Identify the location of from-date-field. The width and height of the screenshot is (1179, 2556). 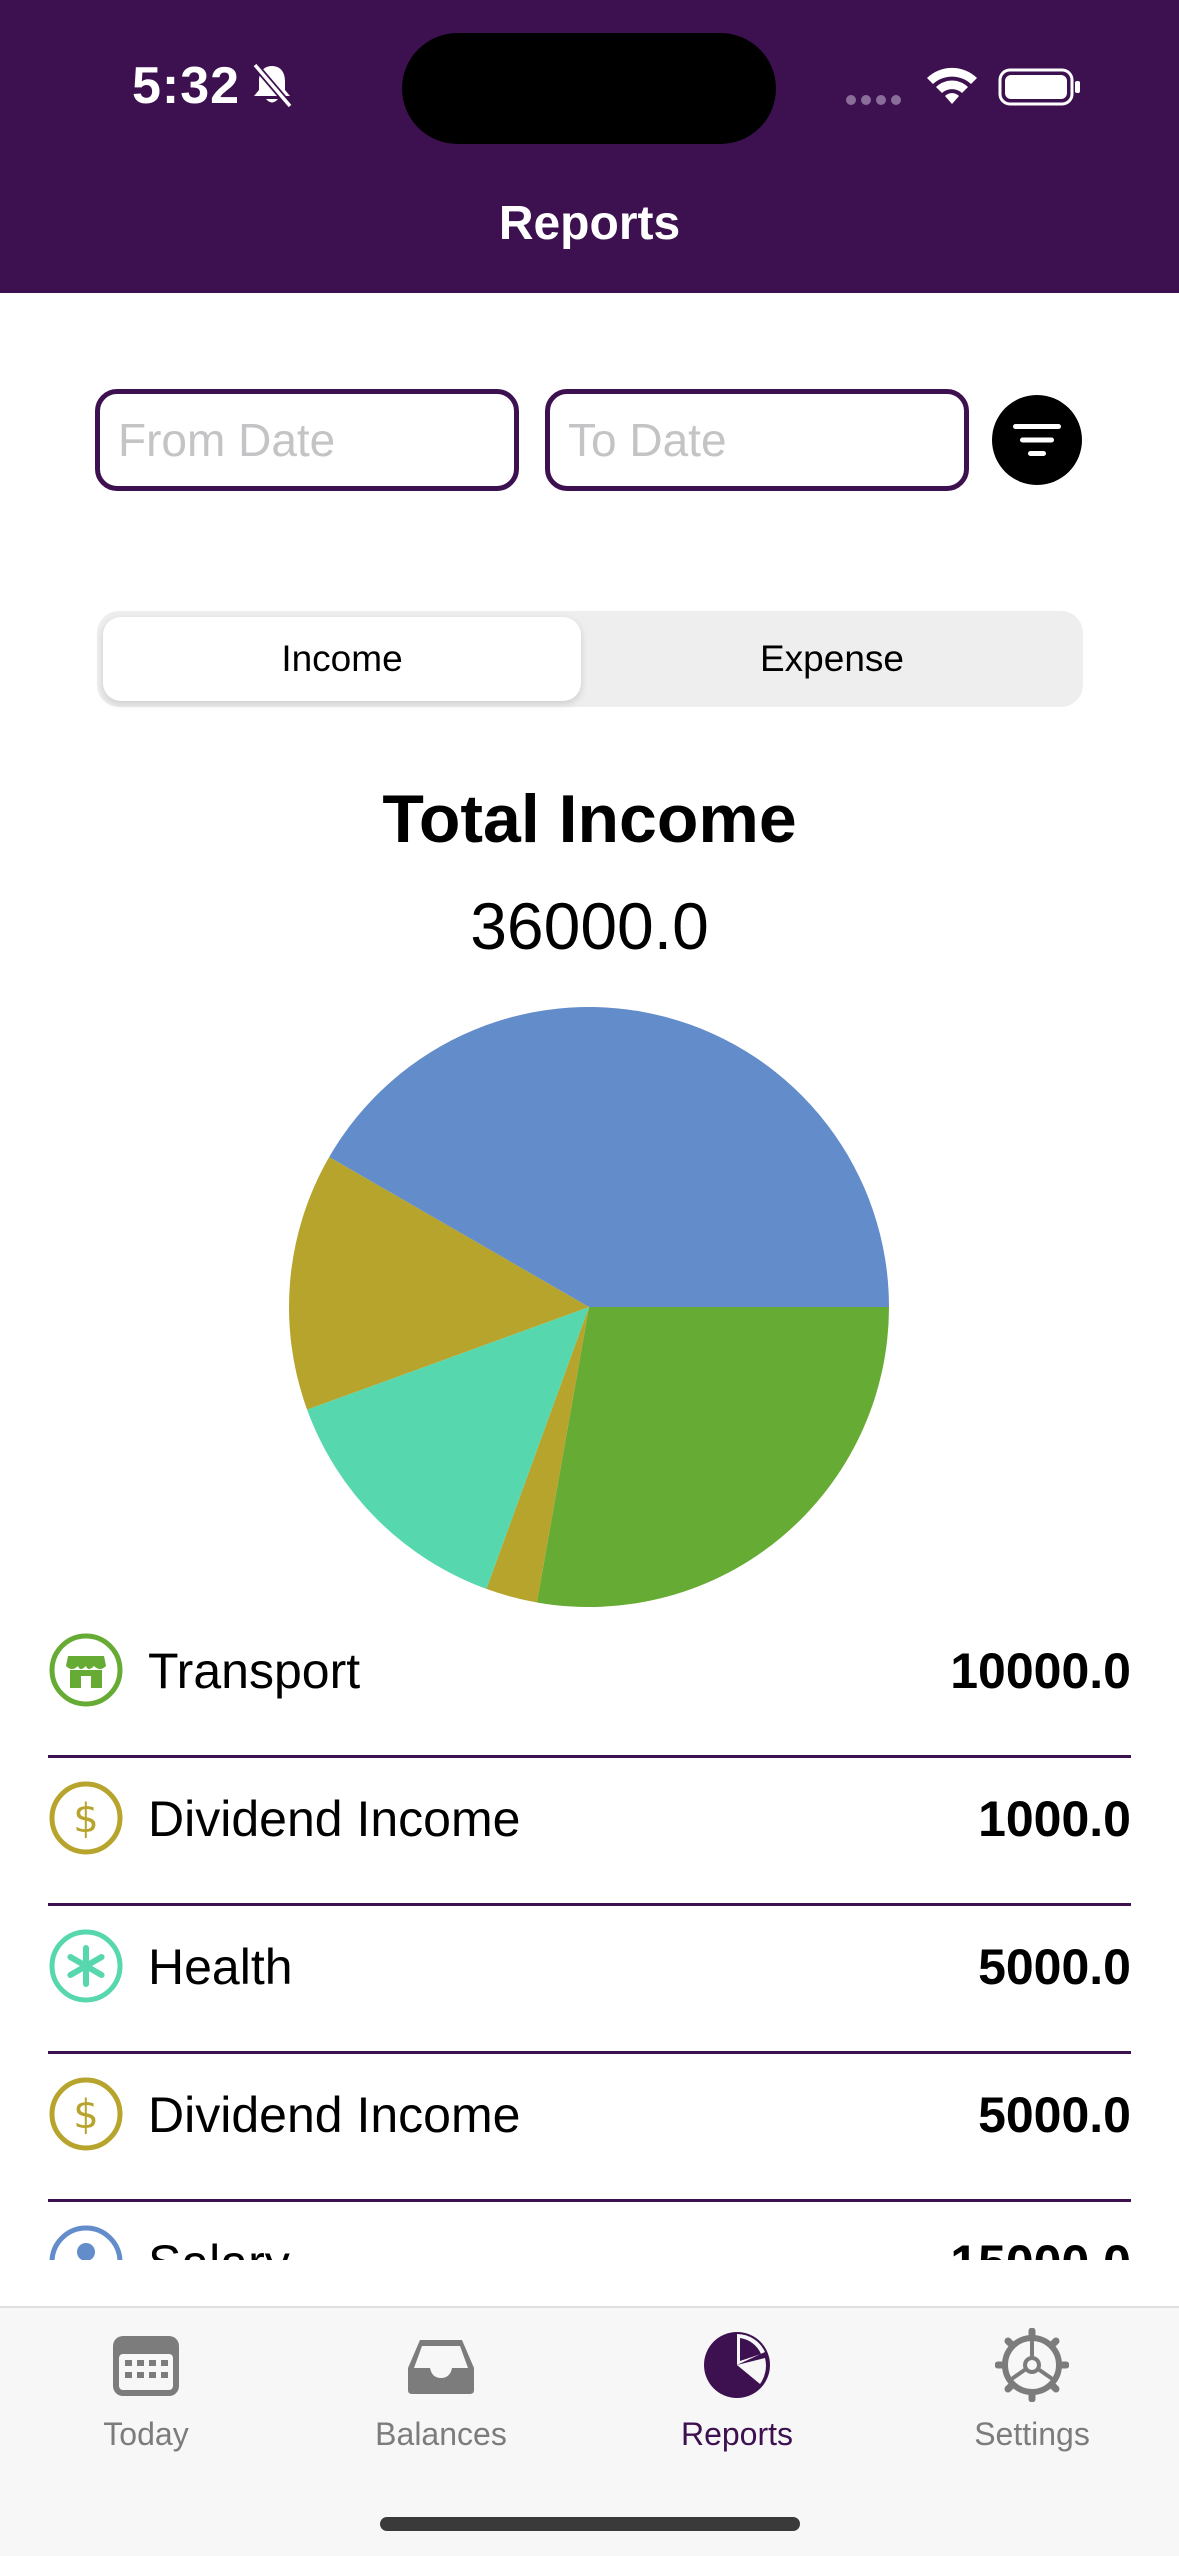
(307, 440).